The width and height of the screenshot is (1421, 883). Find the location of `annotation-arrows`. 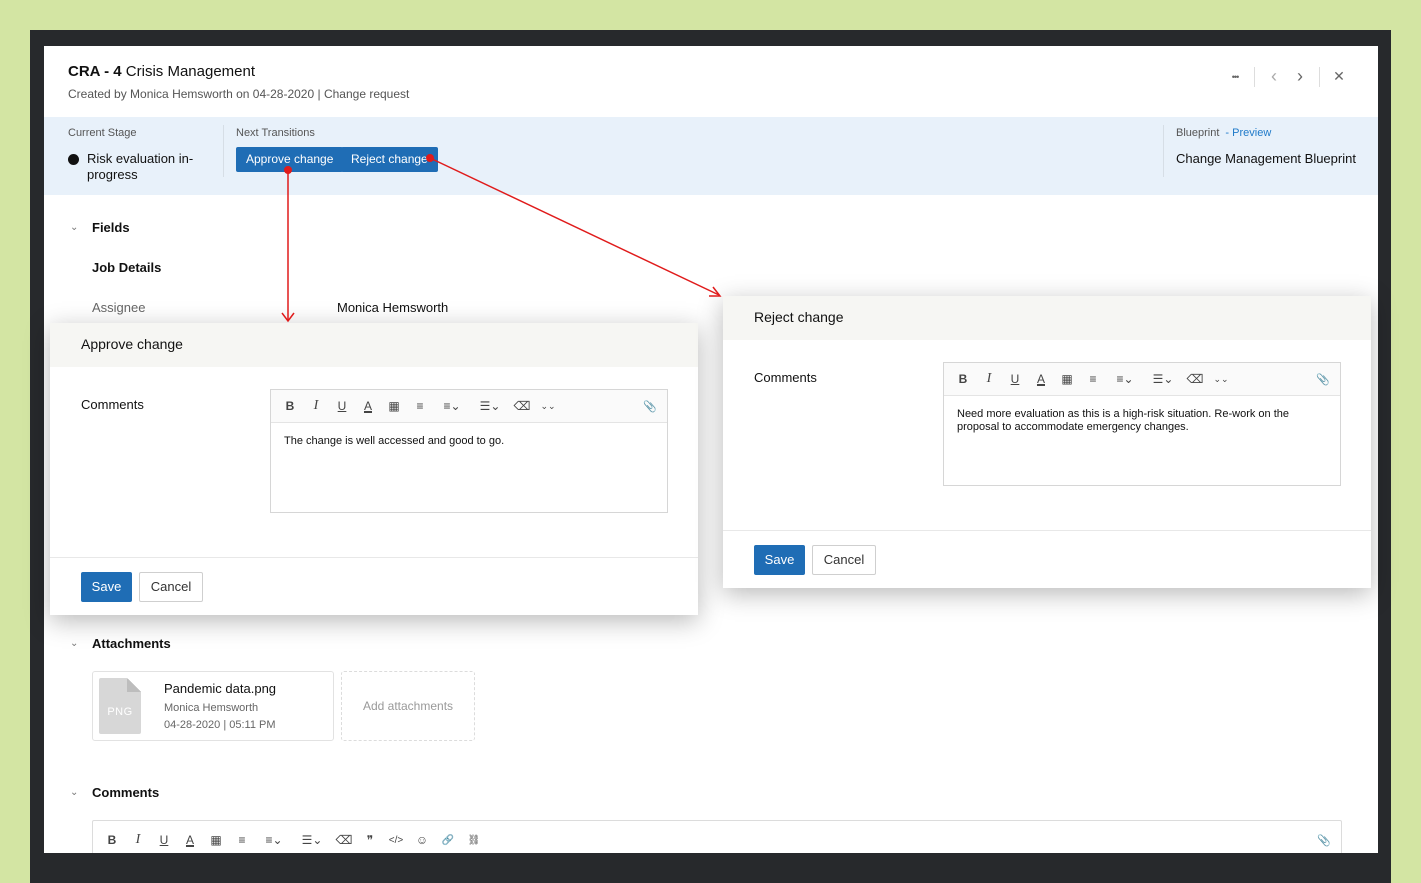

annotation-arrows is located at coordinates (501, 238).